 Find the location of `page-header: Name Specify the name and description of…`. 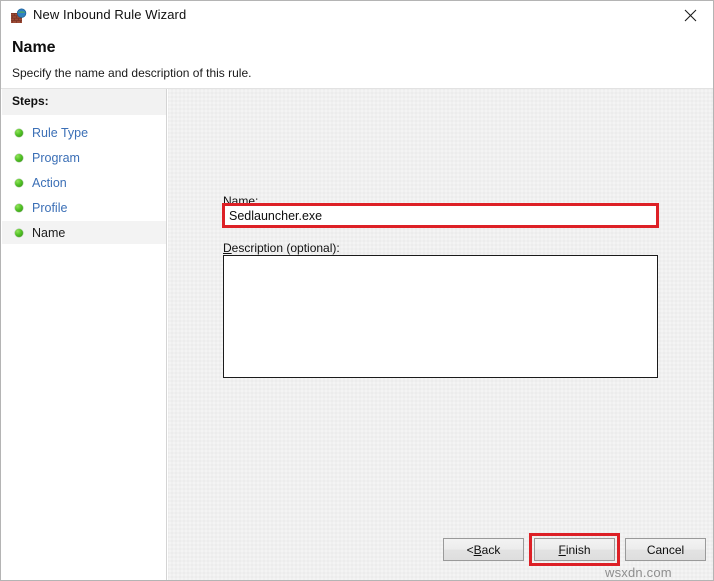

page-header: Name Specify the name and description of… is located at coordinates (357, 60).